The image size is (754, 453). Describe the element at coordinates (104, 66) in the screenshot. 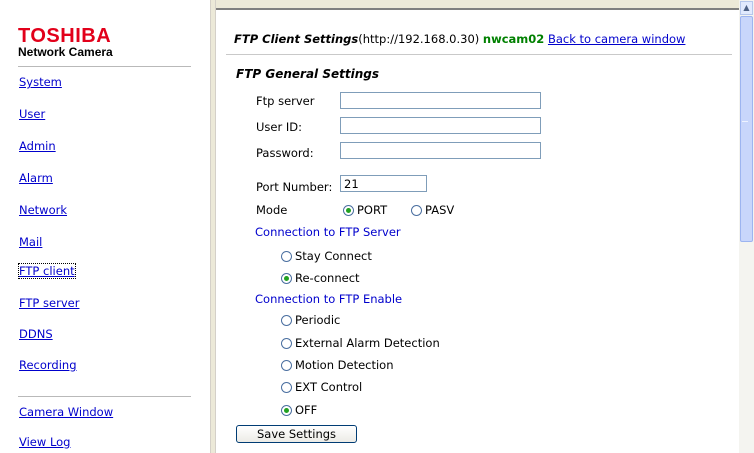

I see `nav-divider-top` at that location.